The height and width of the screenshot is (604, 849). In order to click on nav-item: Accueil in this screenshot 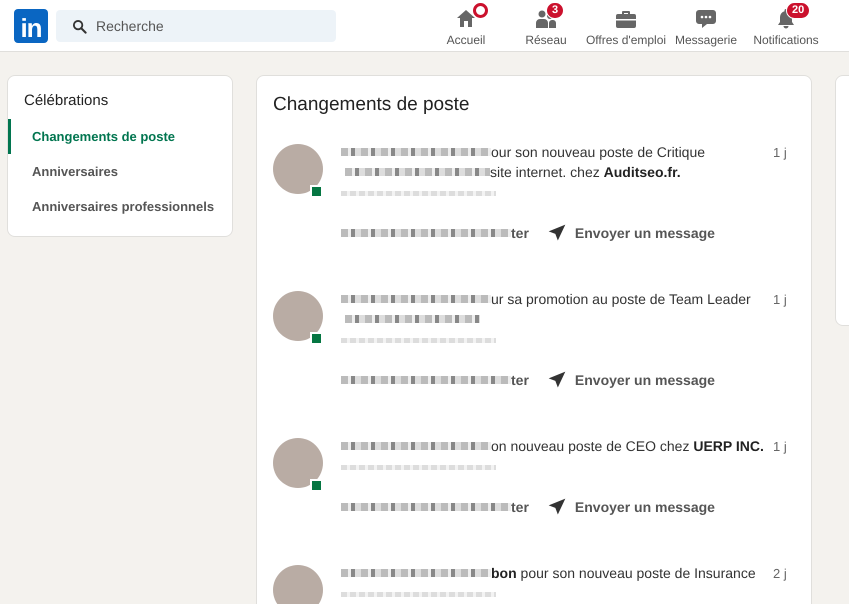, I will do `click(466, 25)`.